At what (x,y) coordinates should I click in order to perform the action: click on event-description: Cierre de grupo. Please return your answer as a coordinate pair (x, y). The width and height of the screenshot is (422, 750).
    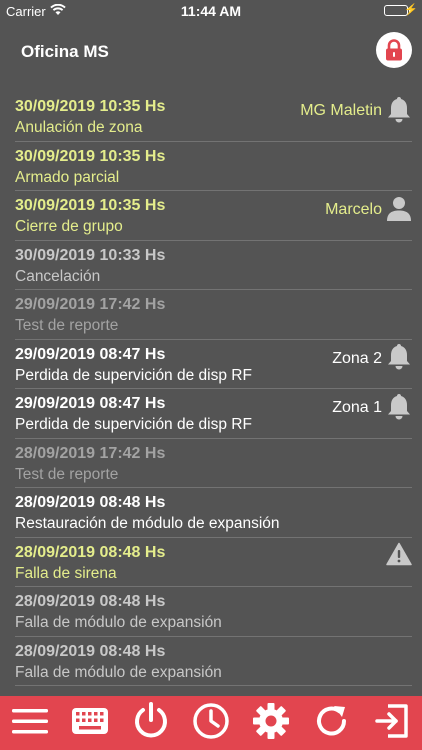
    Looking at the image, I should click on (69, 226).